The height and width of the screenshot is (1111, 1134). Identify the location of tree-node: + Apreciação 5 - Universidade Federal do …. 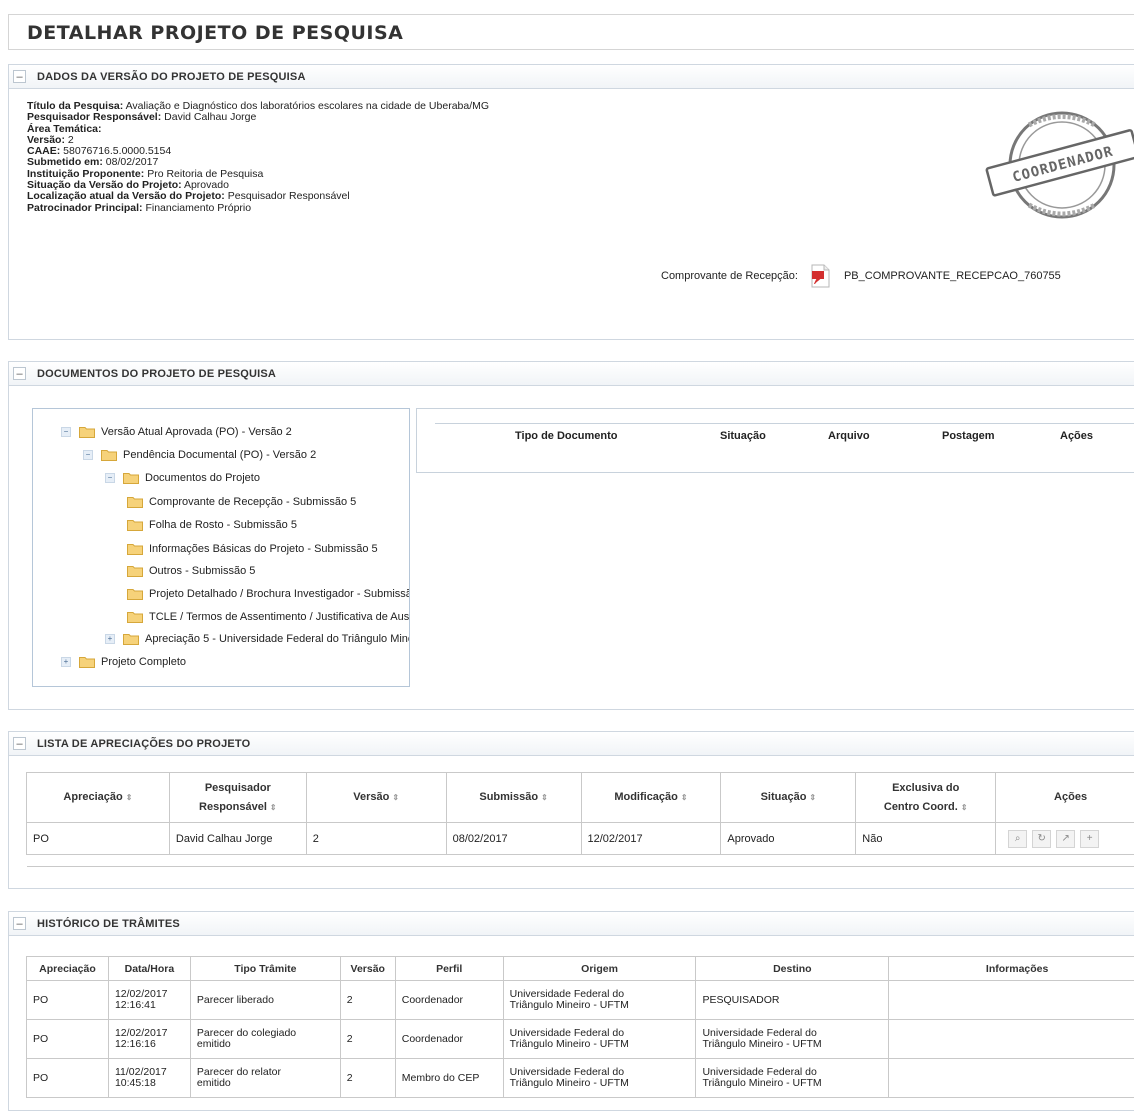
(257, 639).